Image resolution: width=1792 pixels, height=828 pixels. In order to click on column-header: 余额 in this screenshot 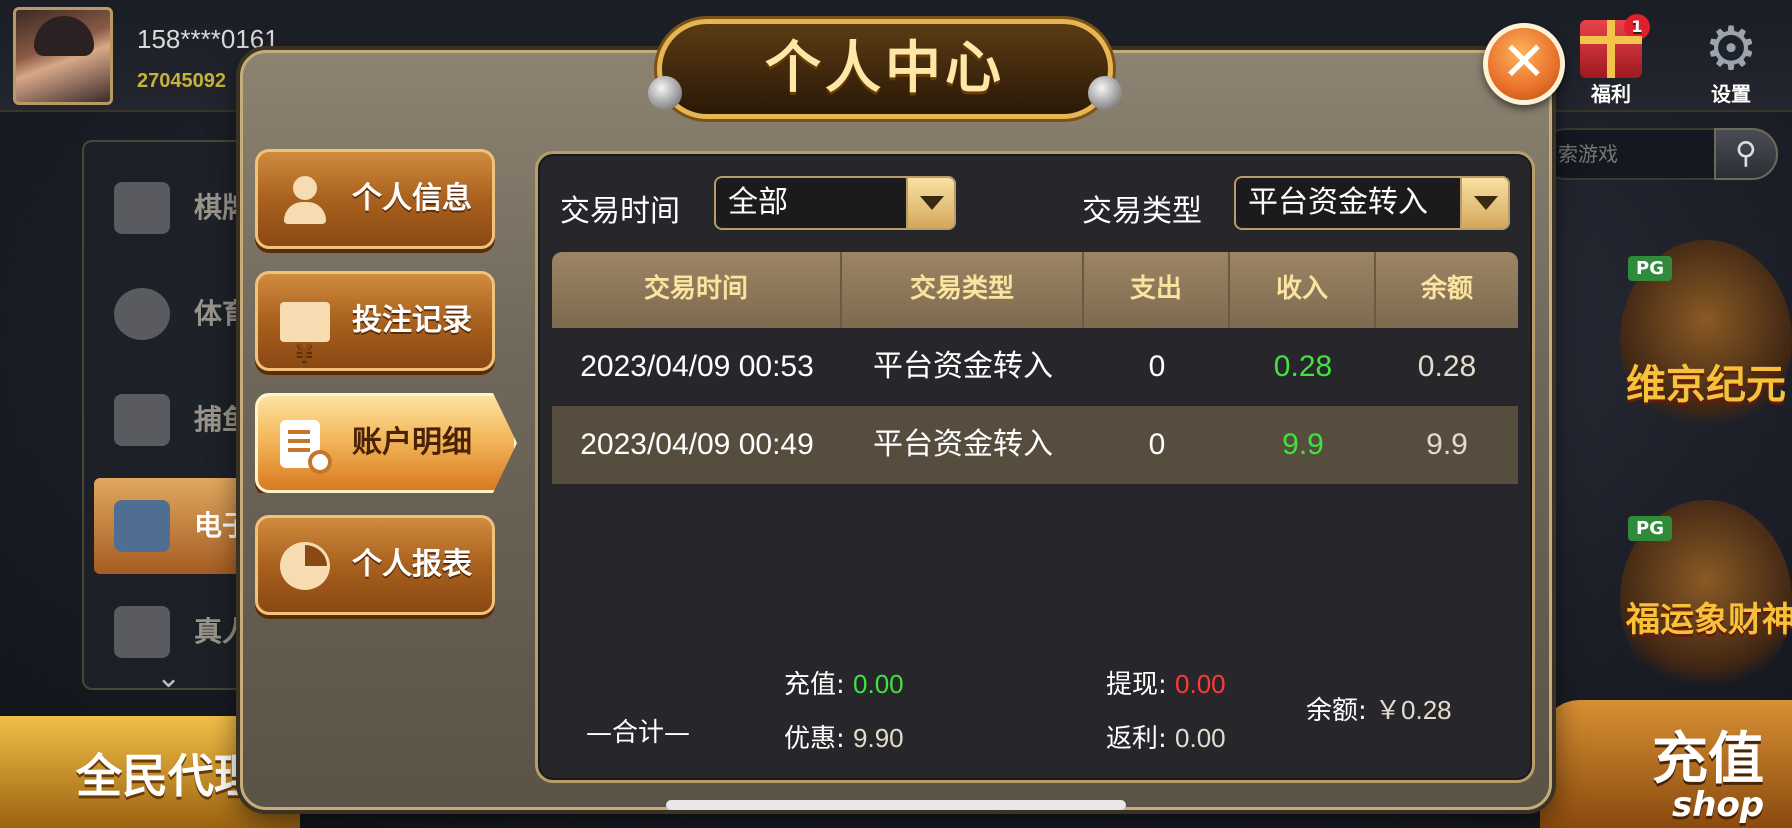, I will do `click(1446, 289)`.